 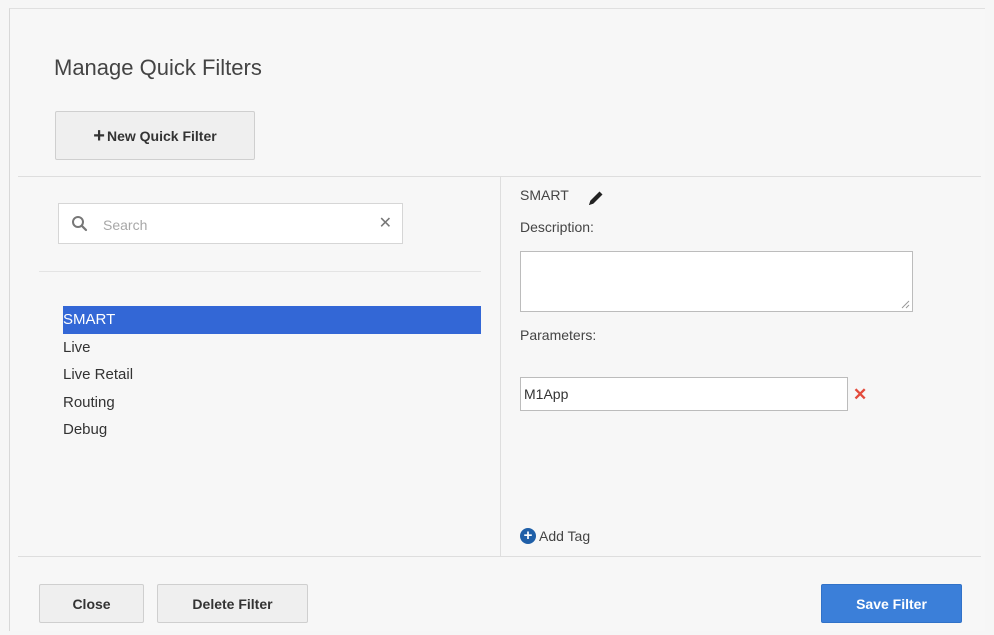 I want to click on search-icon, so click(x=80, y=224).